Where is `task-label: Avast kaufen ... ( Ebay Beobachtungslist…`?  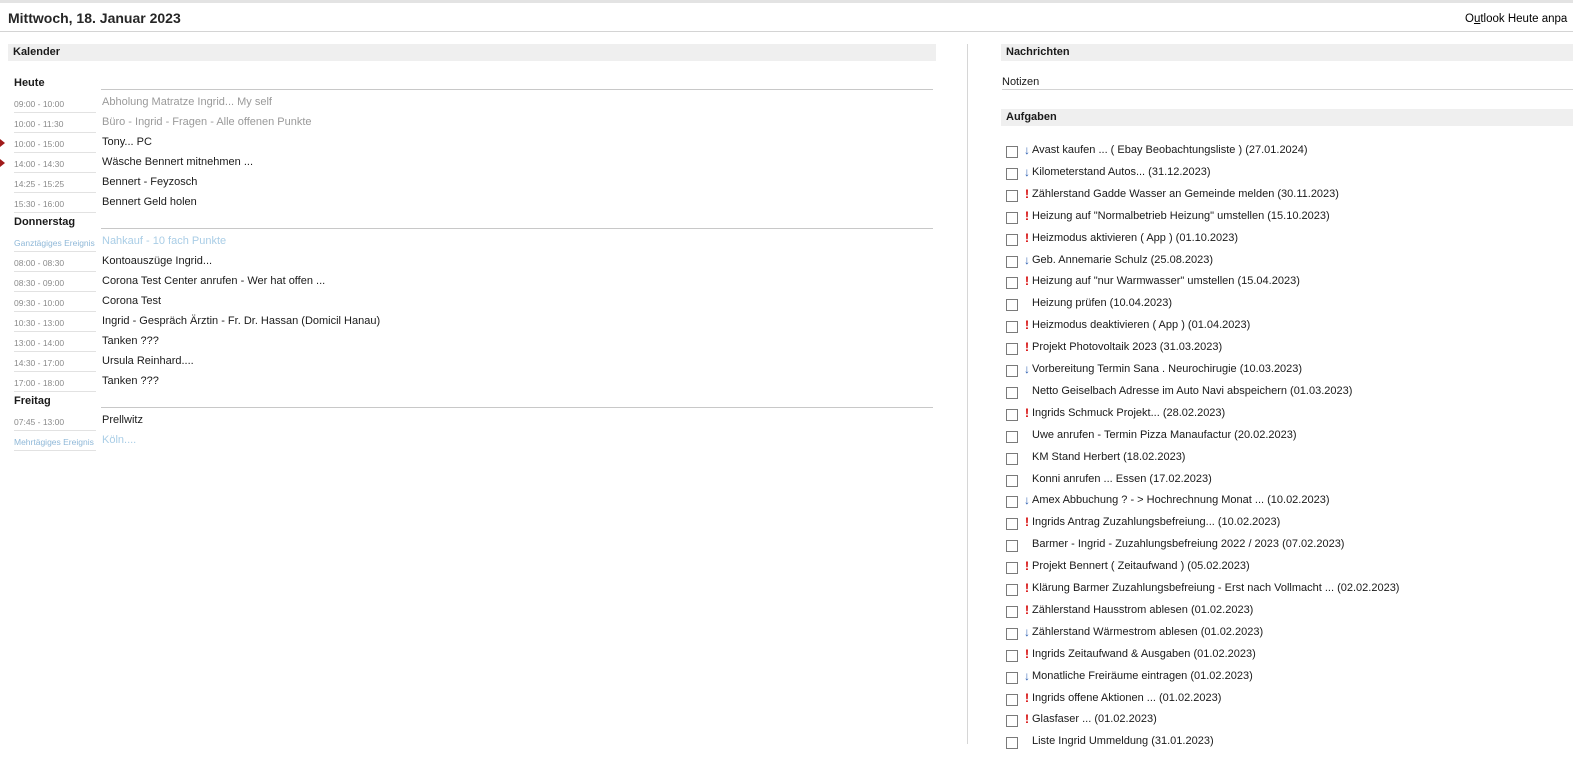 task-label: Avast kaufen ... ( Ebay Beobachtungslist… is located at coordinates (1170, 150).